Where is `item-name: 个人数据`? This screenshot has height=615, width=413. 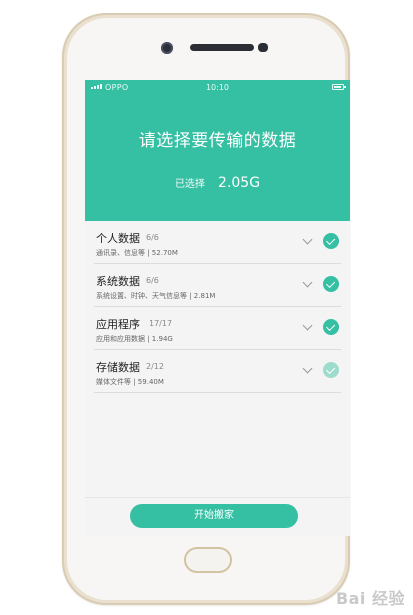 item-name: 个人数据 is located at coordinates (118, 238).